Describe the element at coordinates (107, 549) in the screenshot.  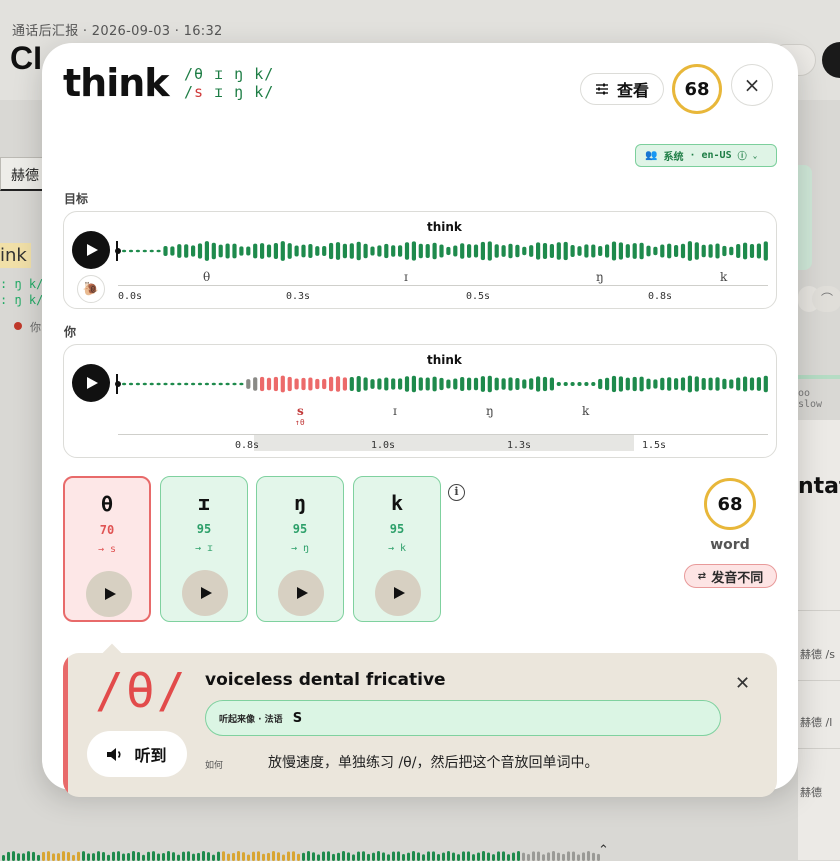
I see `phoneme-tile-theta: θ 70 → s` at that location.